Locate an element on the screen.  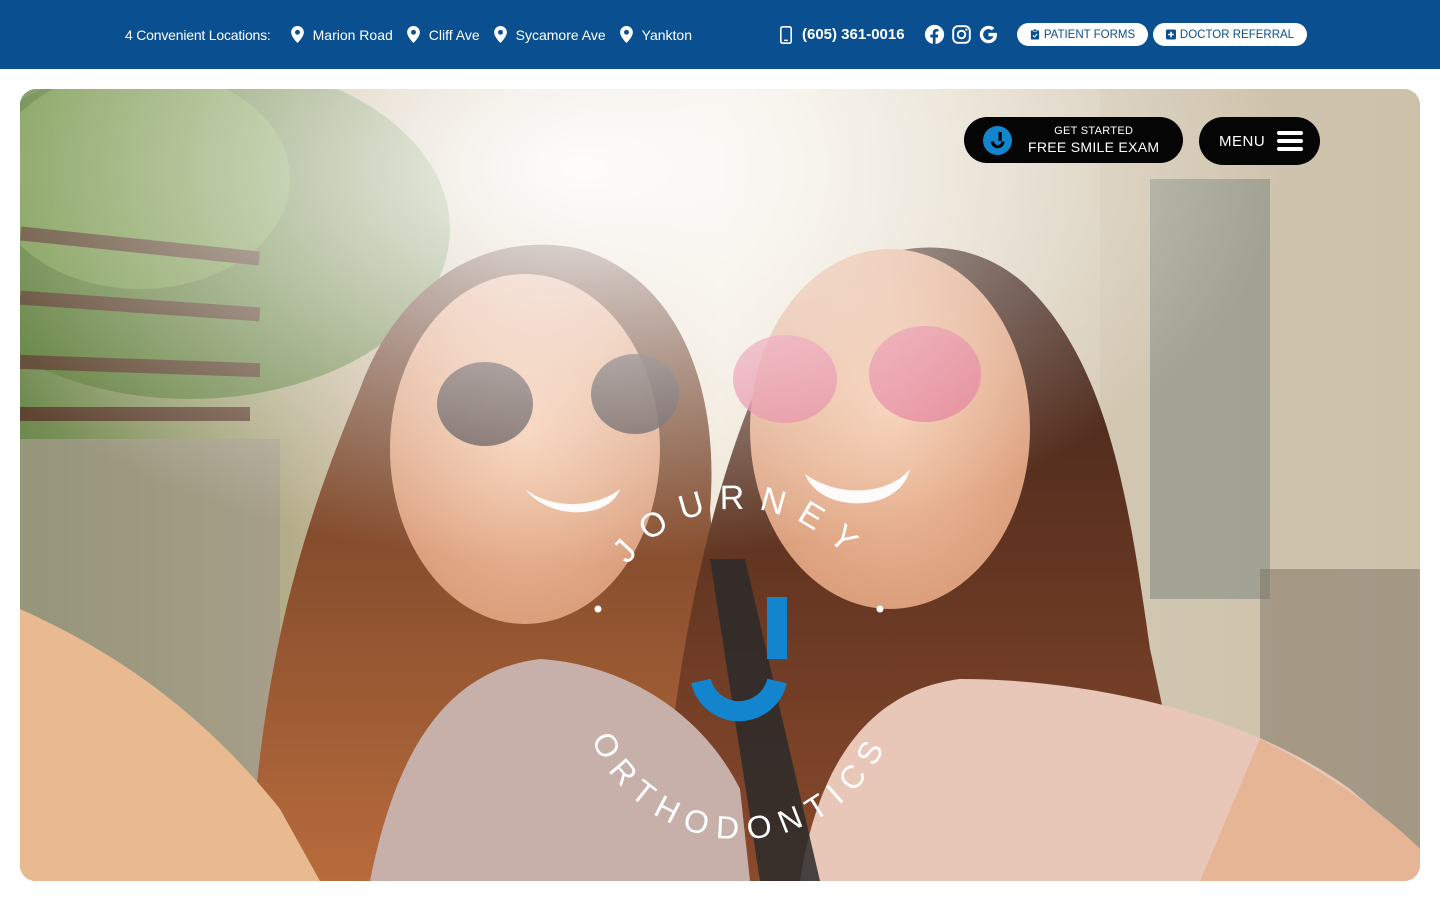
plus-square-icon is located at coordinates (1170, 34).